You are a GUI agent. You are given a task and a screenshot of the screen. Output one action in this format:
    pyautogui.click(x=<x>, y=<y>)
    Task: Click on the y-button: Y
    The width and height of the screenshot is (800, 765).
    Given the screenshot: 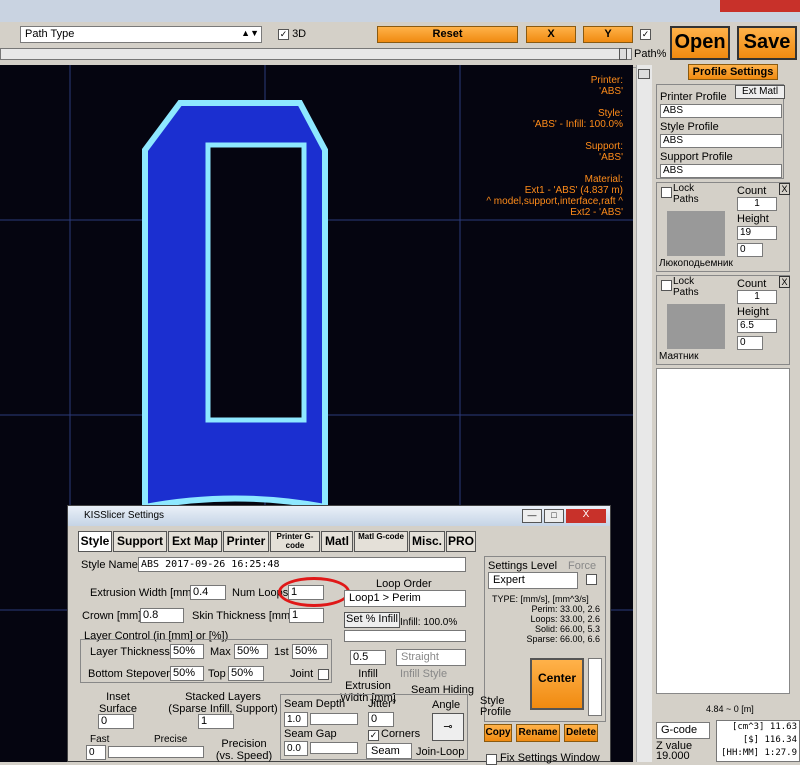 What is the action you would take?
    pyautogui.click(x=608, y=34)
    